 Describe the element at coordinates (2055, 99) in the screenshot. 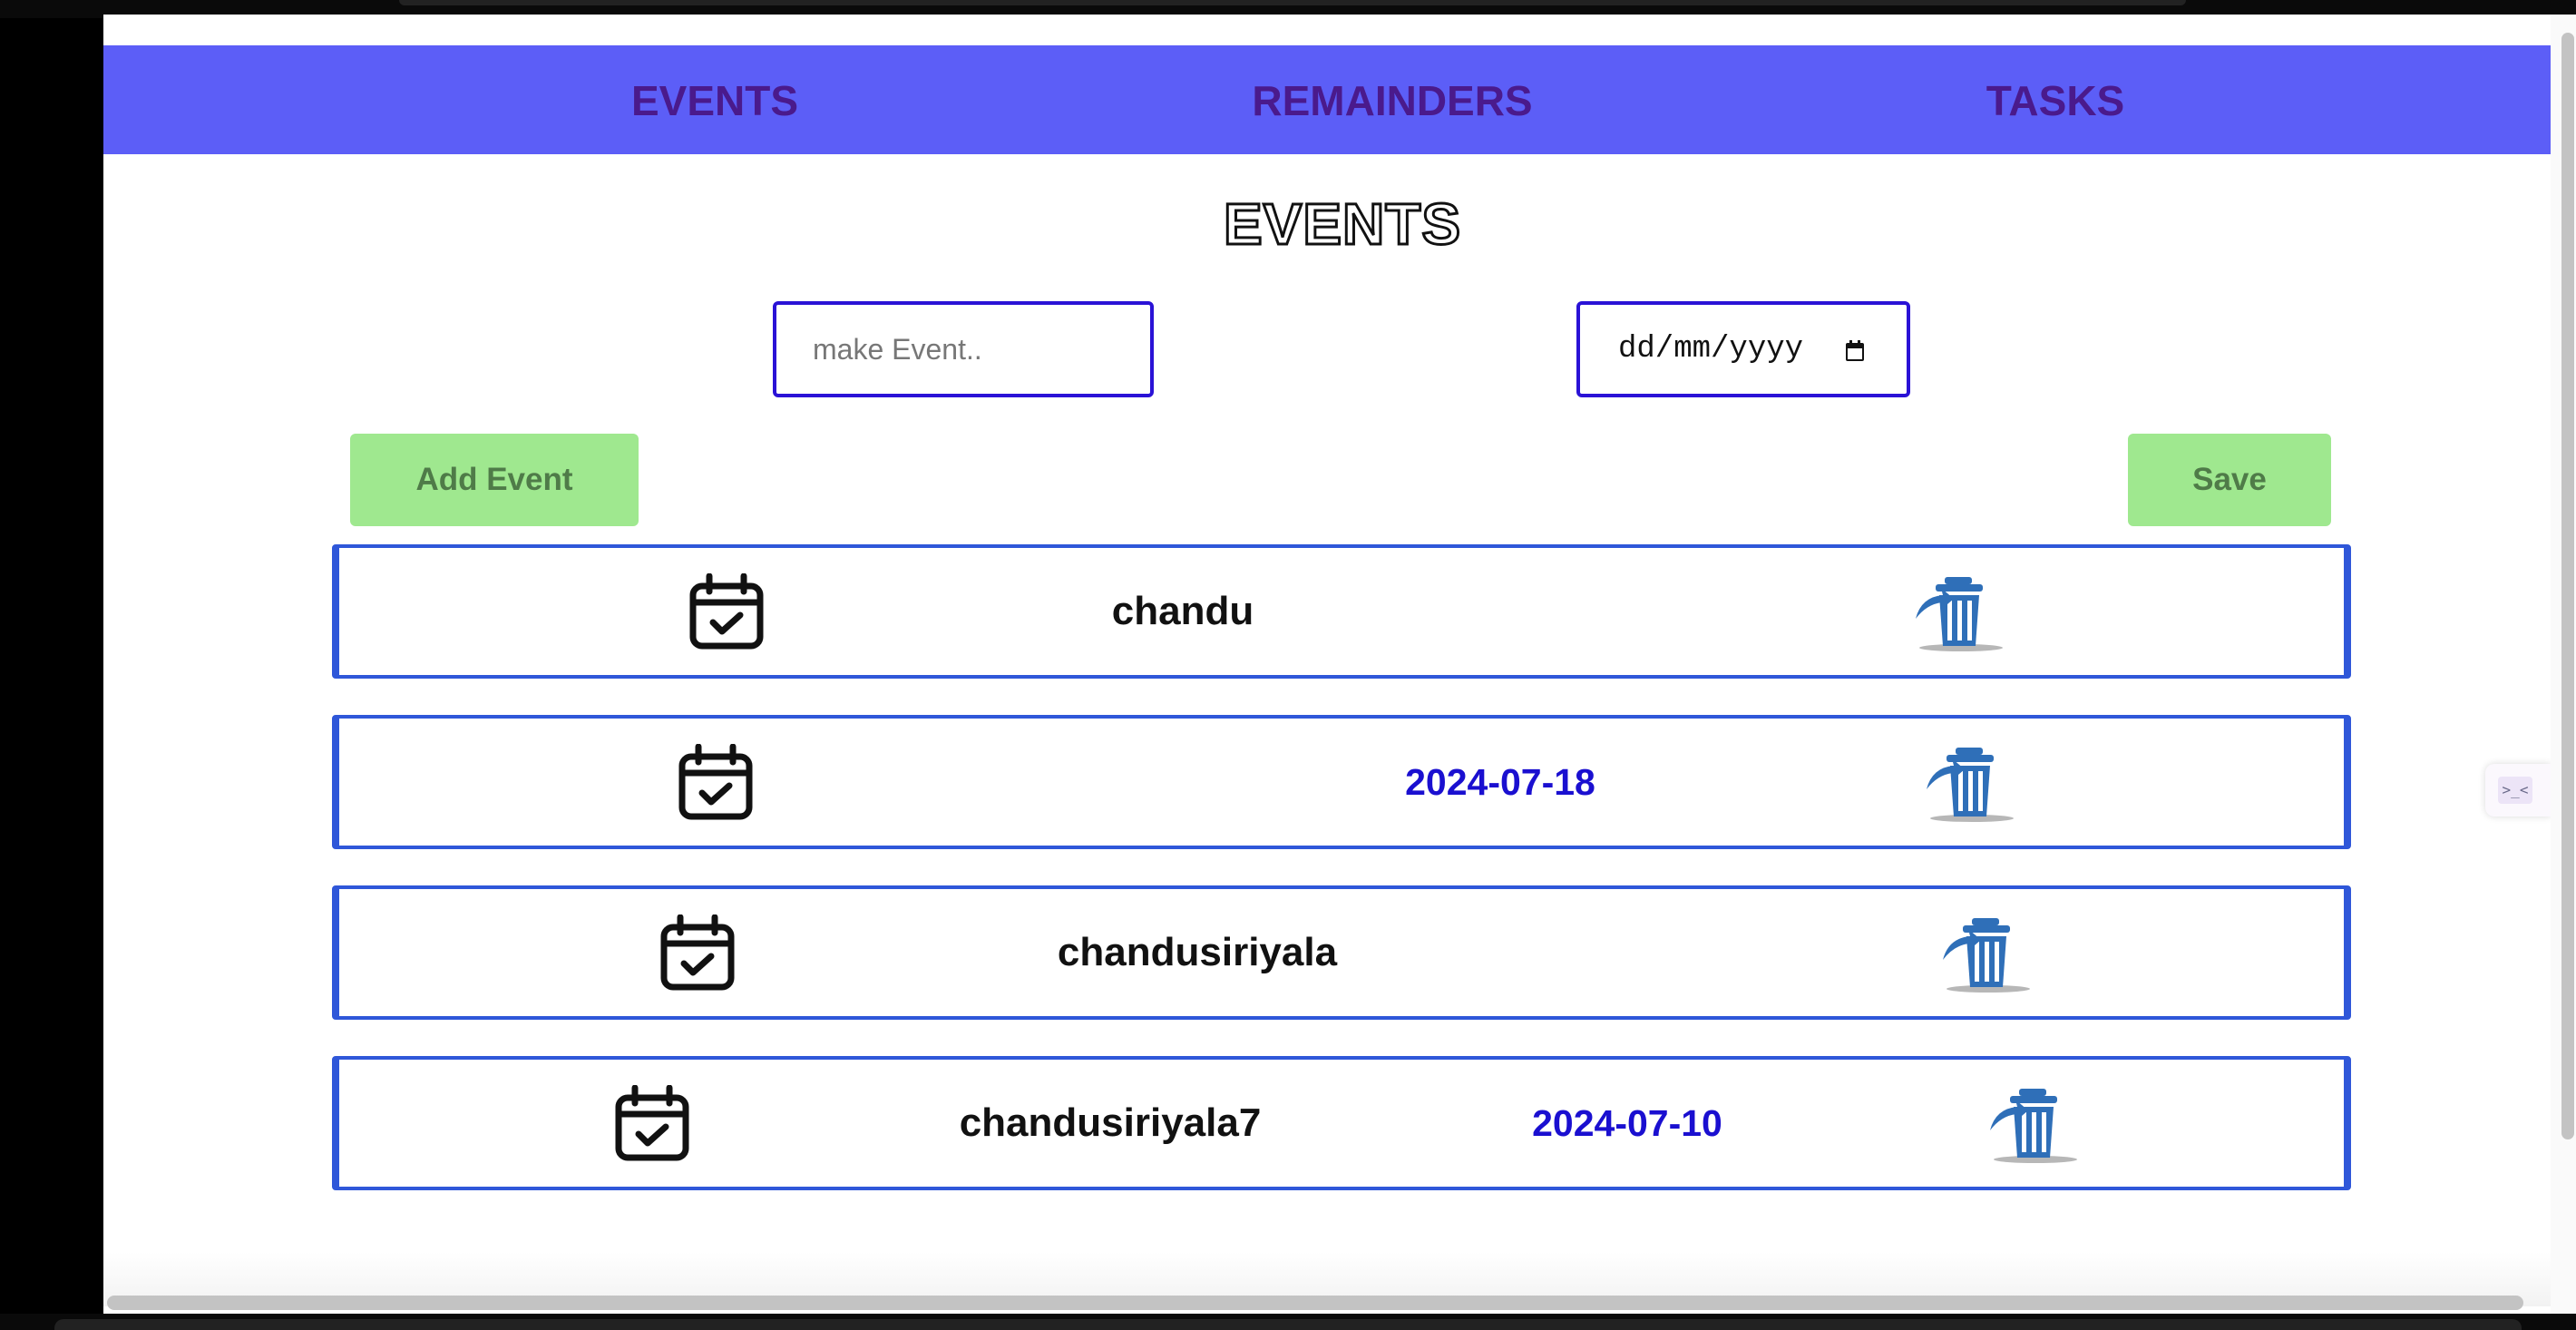

I see `nav-tasks: TASKS` at that location.